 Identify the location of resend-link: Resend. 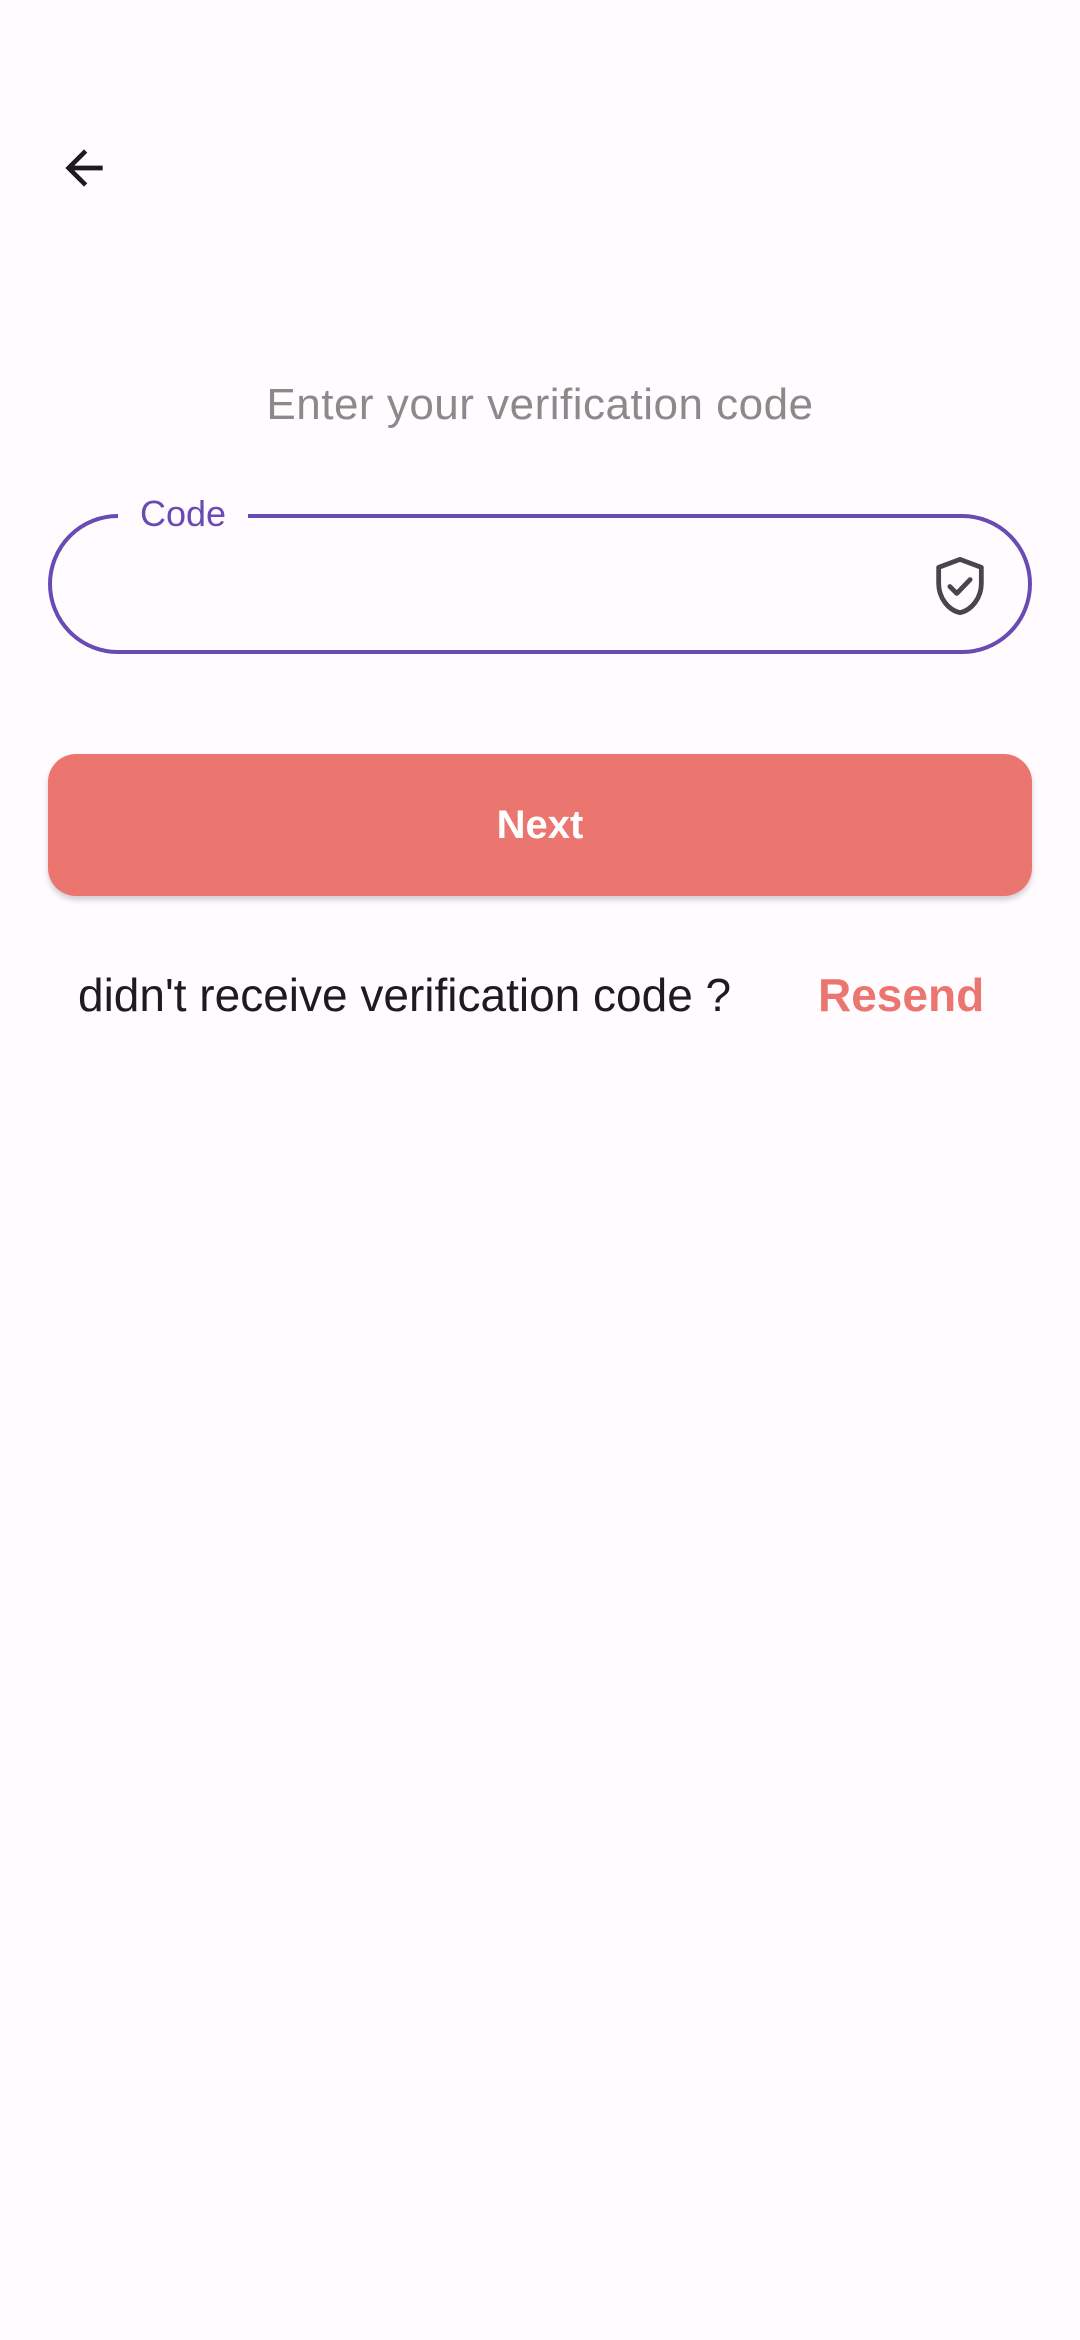
(901, 995).